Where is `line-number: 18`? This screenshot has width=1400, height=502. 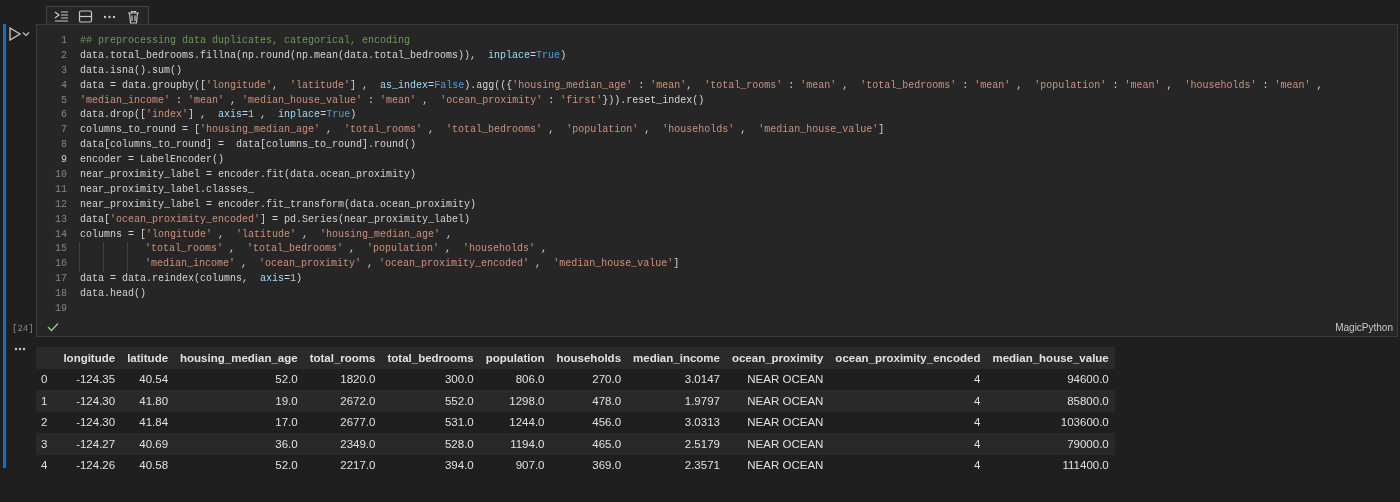 line-number: 18 is located at coordinates (60, 294).